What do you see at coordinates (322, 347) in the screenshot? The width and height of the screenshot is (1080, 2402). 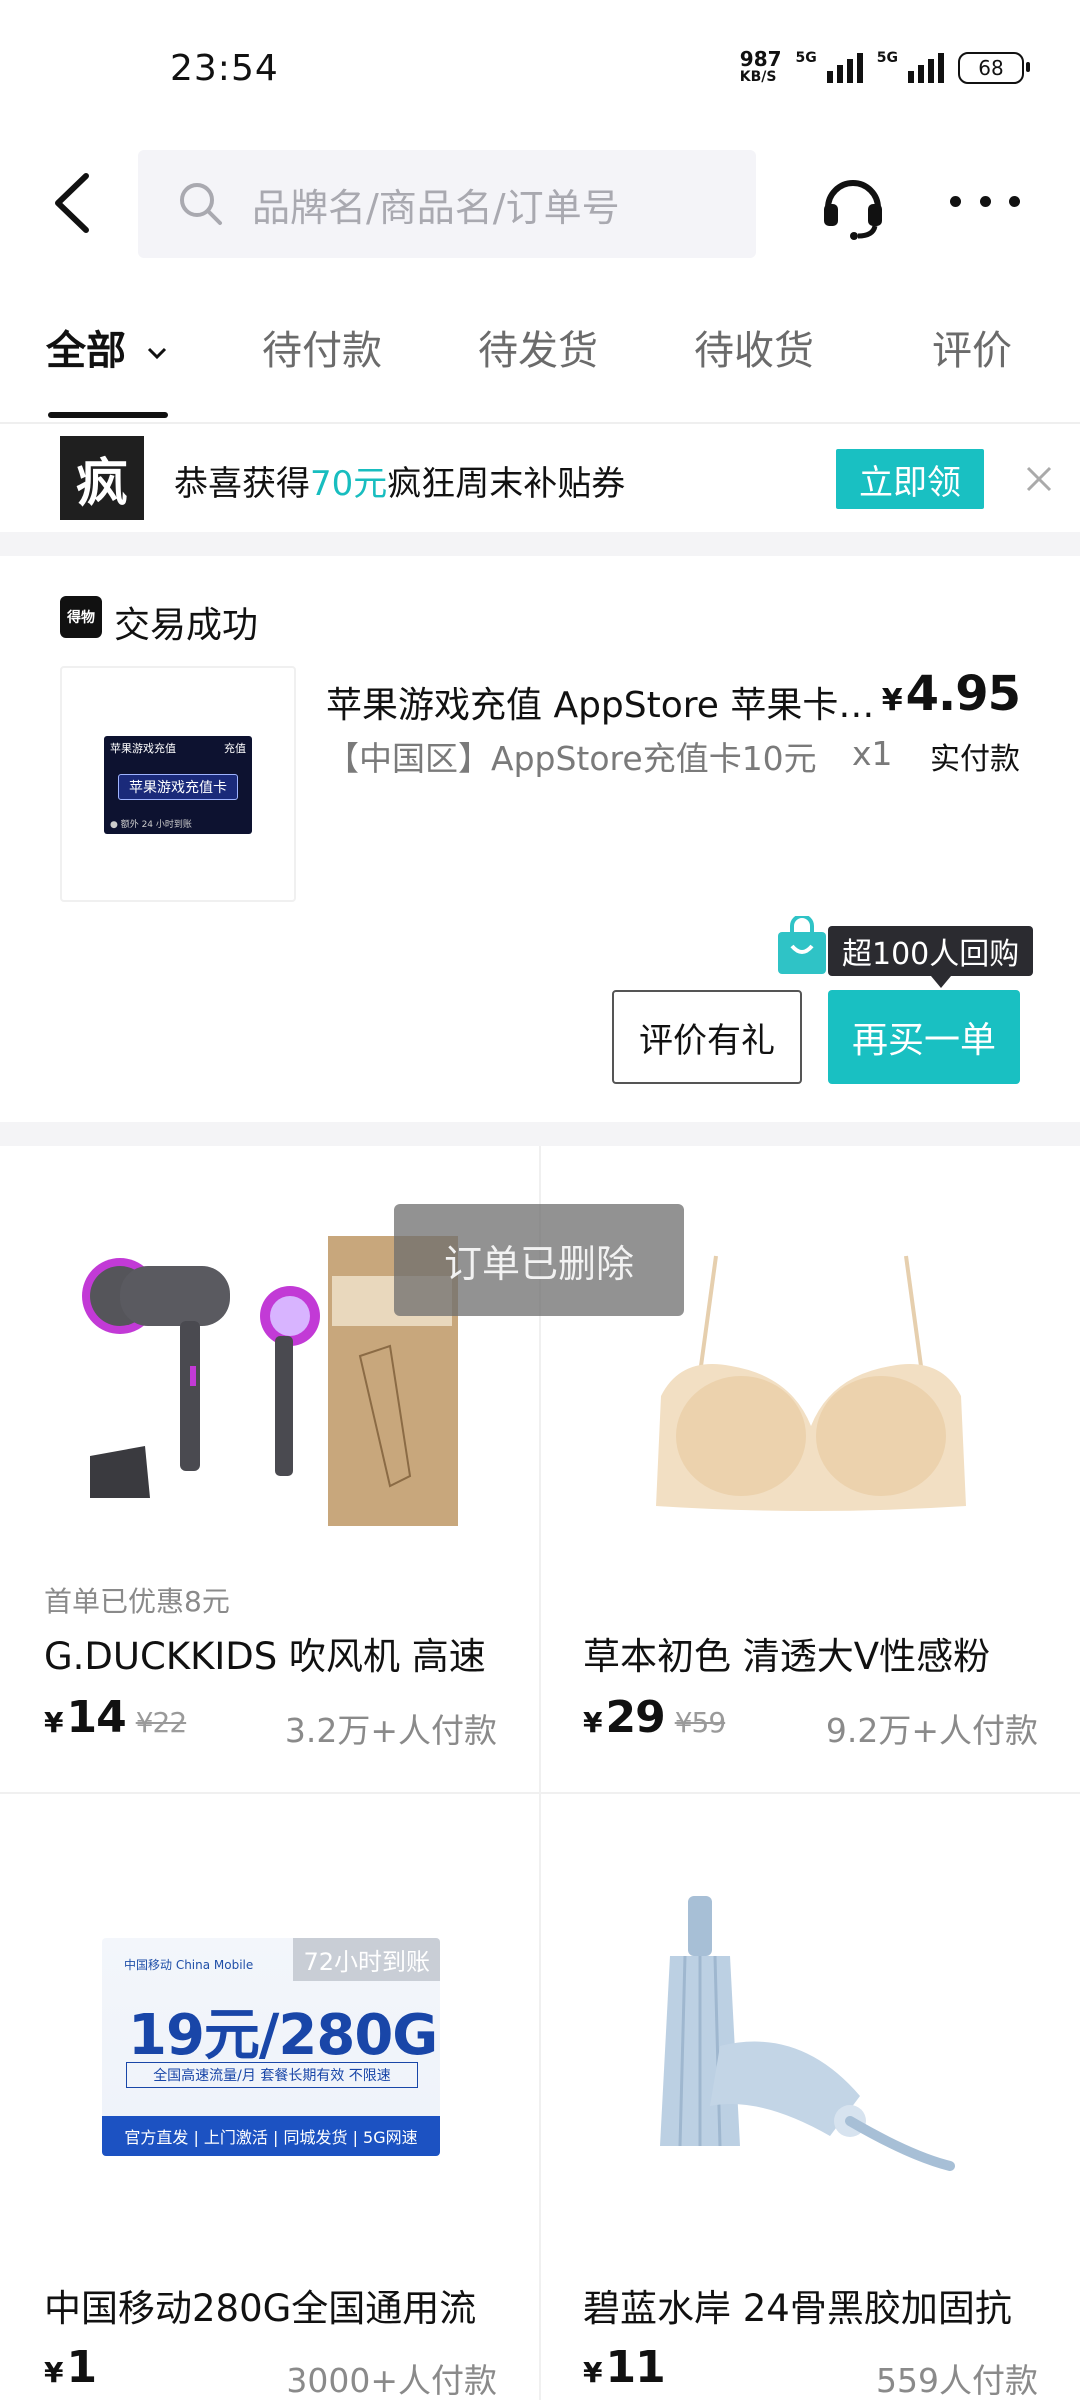 I see `tab-pending-payment: 待付款` at bounding box center [322, 347].